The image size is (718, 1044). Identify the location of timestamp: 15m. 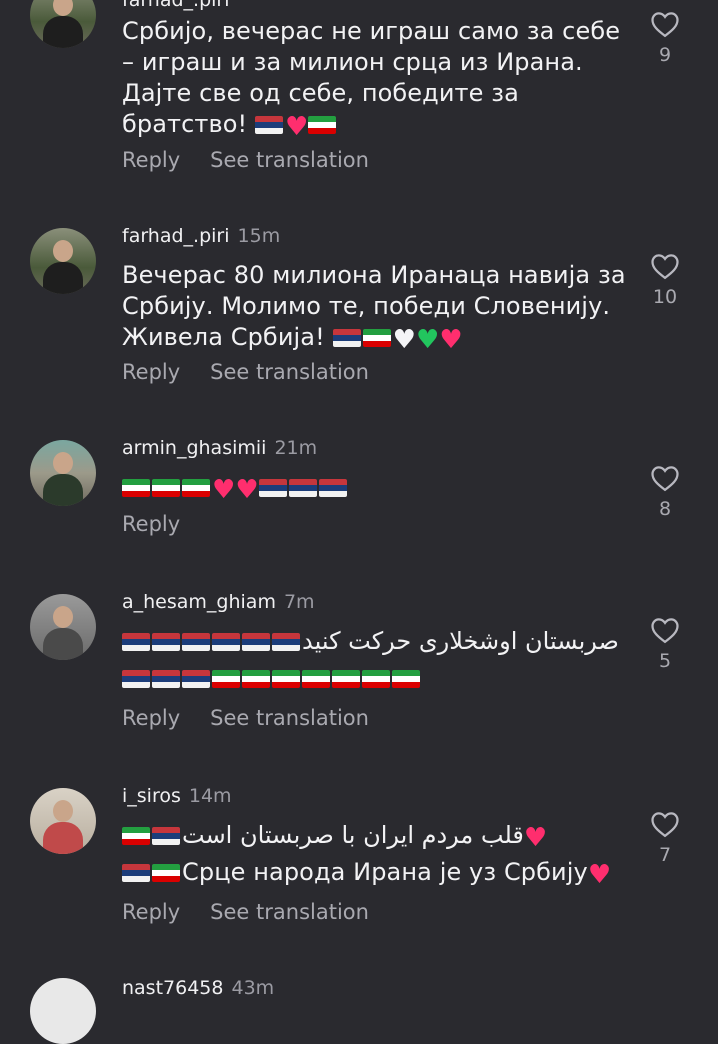
(259, 236).